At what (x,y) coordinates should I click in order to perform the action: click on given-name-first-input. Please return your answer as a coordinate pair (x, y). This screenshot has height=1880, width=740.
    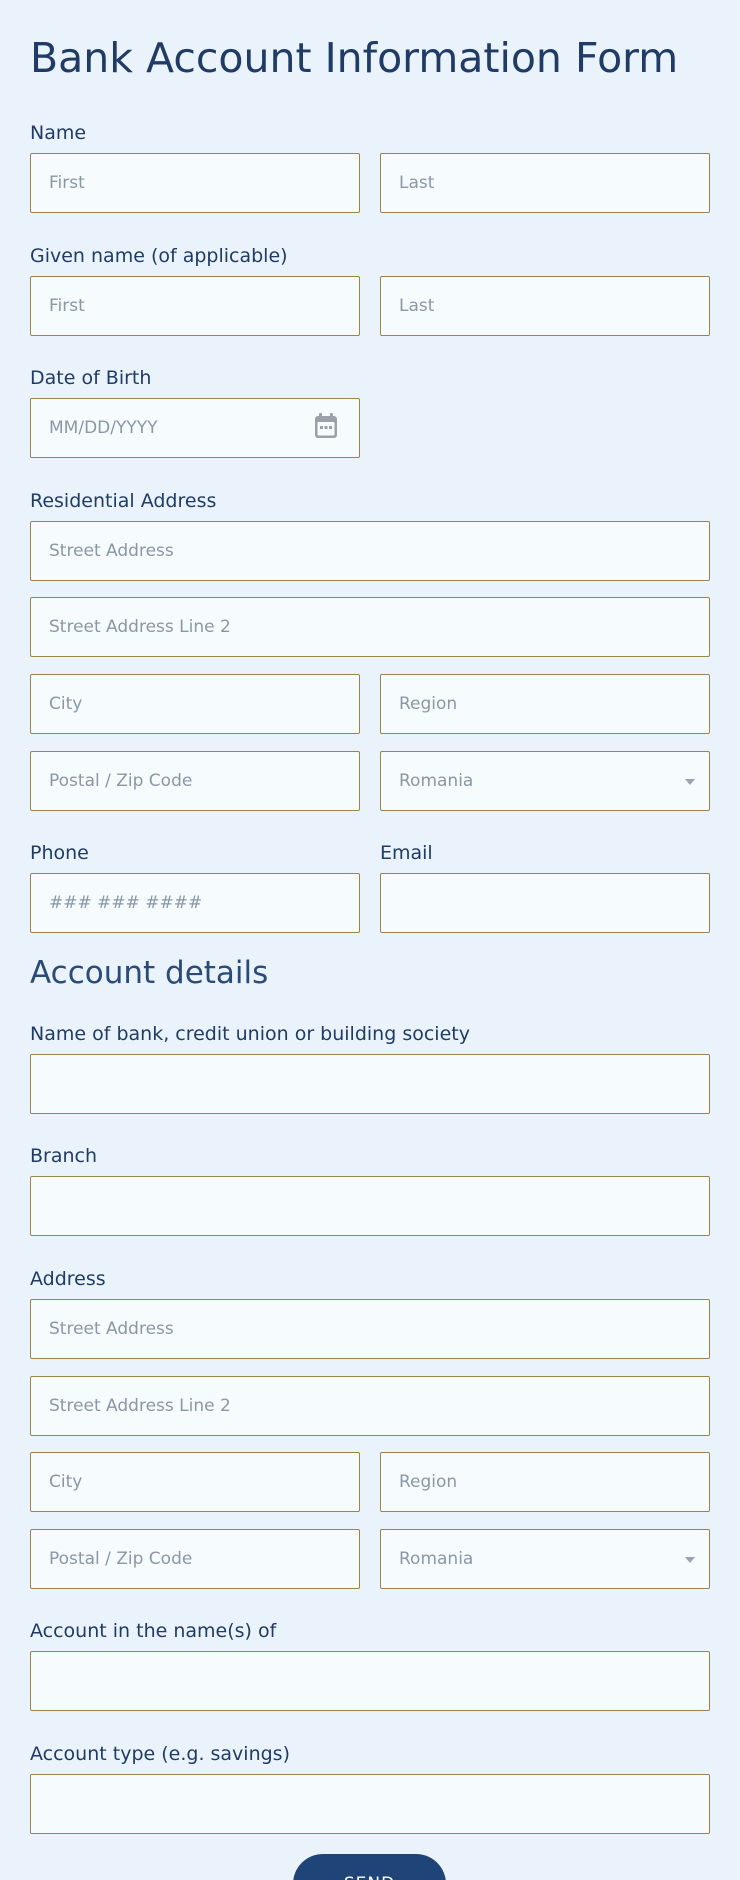
    Looking at the image, I should click on (195, 306).